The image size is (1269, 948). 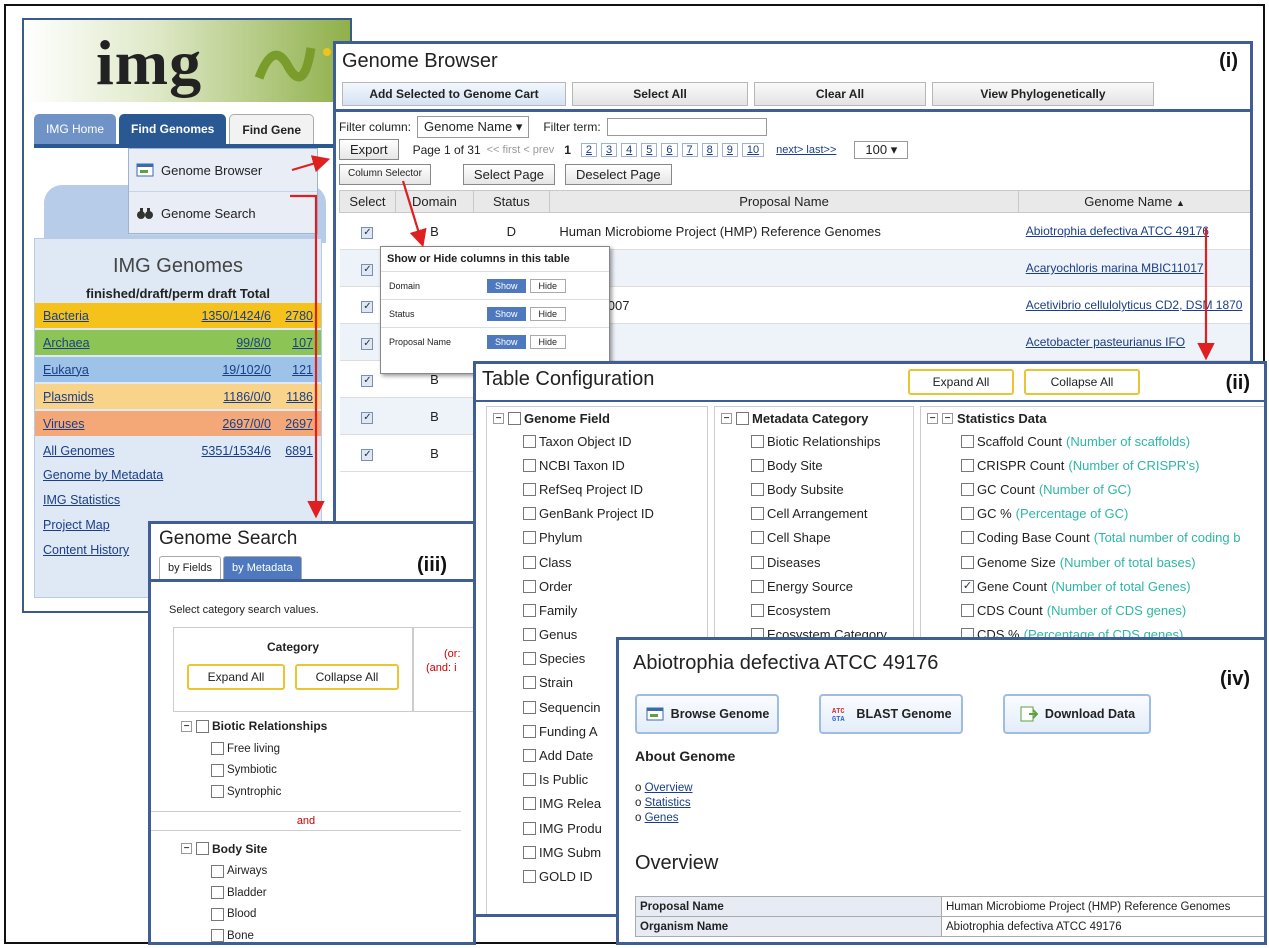 I want to click on arrow-to-genome-search, so click(x=307, y=356).